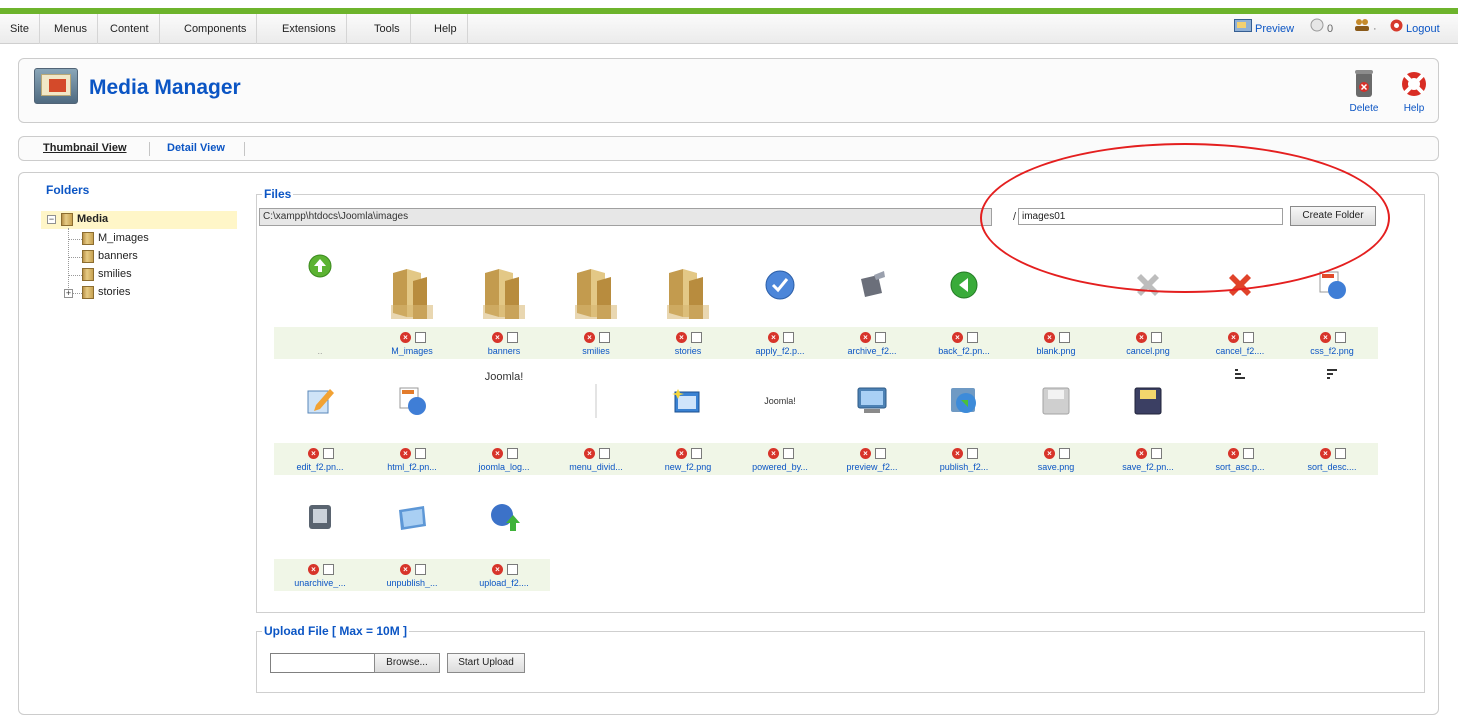 The height and width of the screenshot is (721, 1458). Describe the element at coordinates (1365, 29) in the screenshot. I see `users-count: ·` at that location.